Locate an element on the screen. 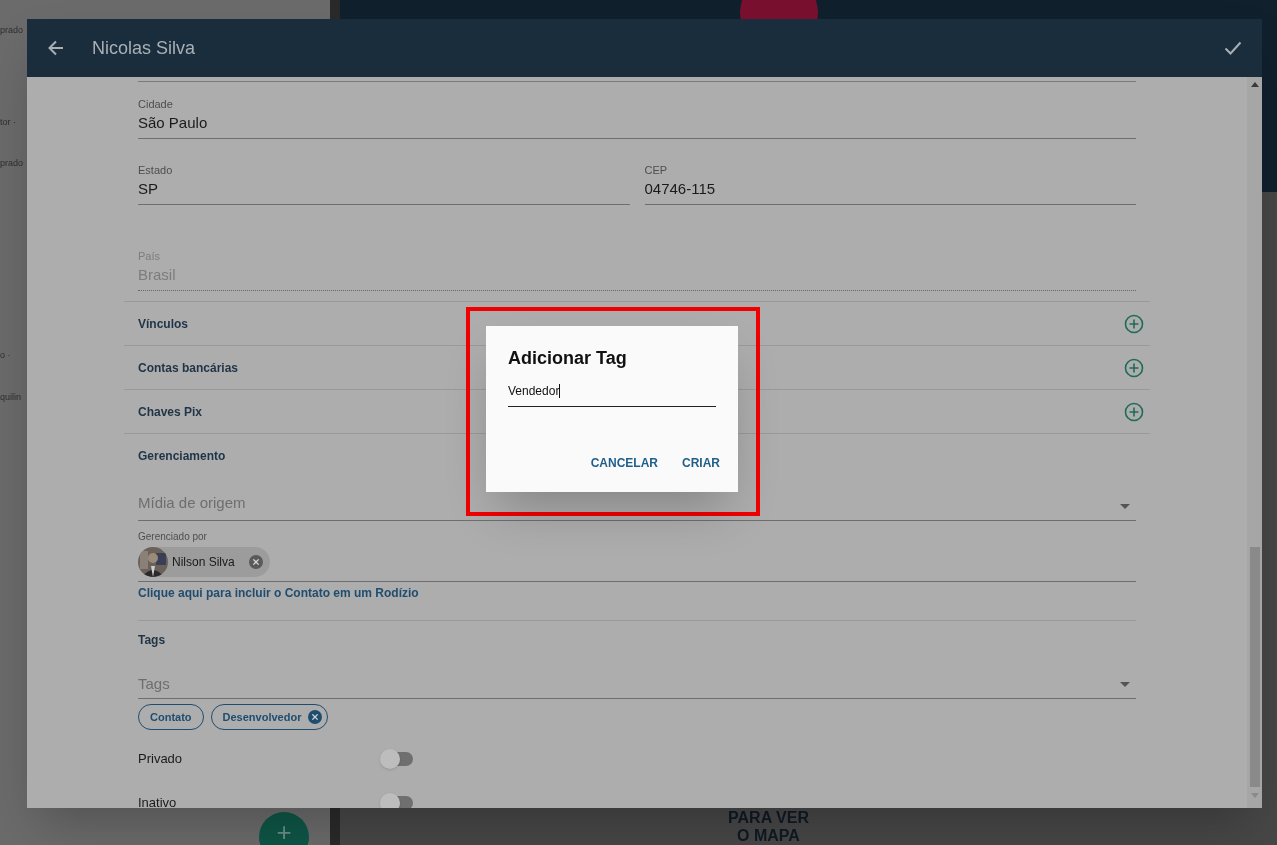  text-field: CEP 04746-115 is located at coordinates (890, 184).